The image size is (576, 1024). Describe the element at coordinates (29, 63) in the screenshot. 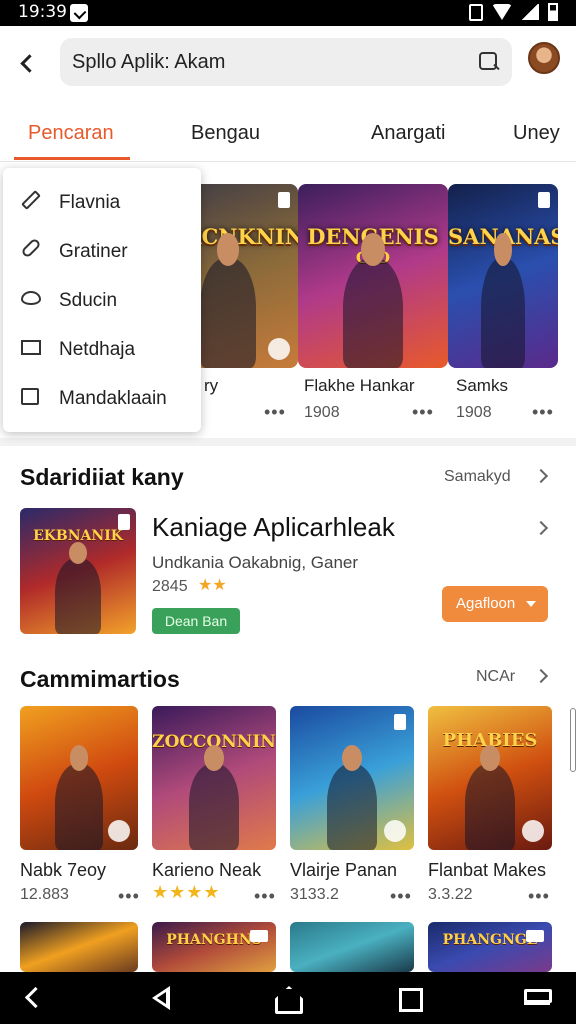

I see `back-button` at that location.